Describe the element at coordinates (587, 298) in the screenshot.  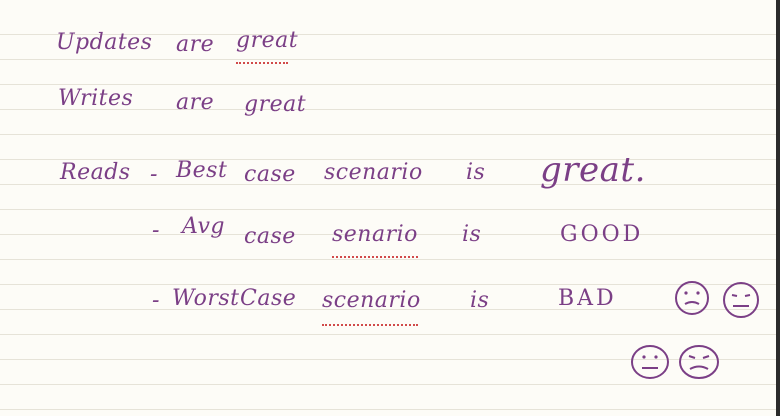
I see `word-bad: BAD` at that location.